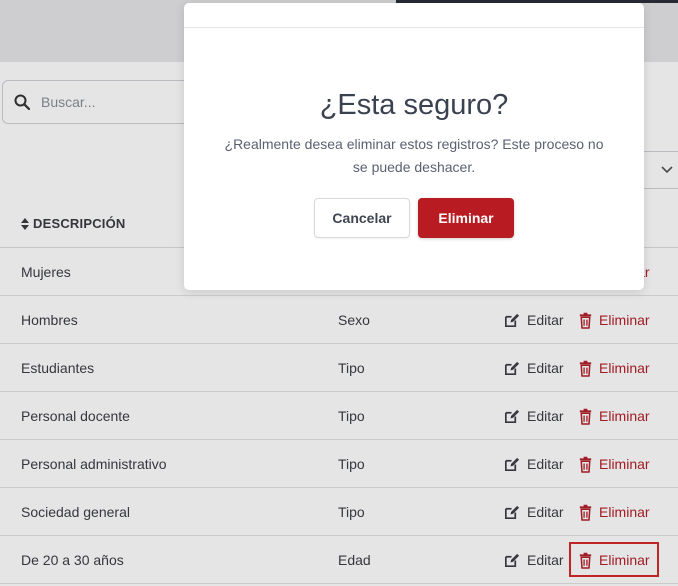 The height and width of the screenshot is (586, 678). What do you see at coordinates (414, 105) in the screenshot?
I see `dialog-title: ¿Esta seguro?` at bounding box center [414, 105].